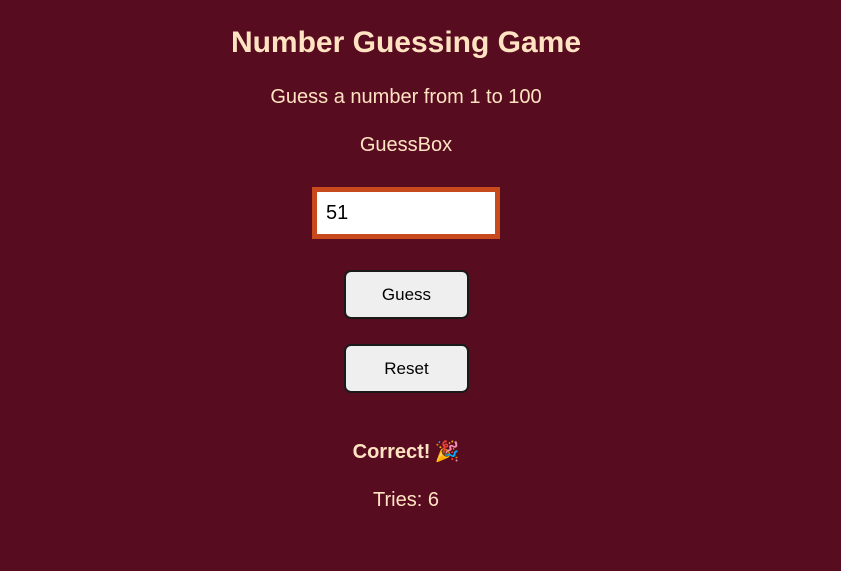 This screenshot has width=841, height=571. Describe the element at coordinates (406, 213) in the screenshot. I see `guess-input` at that location.